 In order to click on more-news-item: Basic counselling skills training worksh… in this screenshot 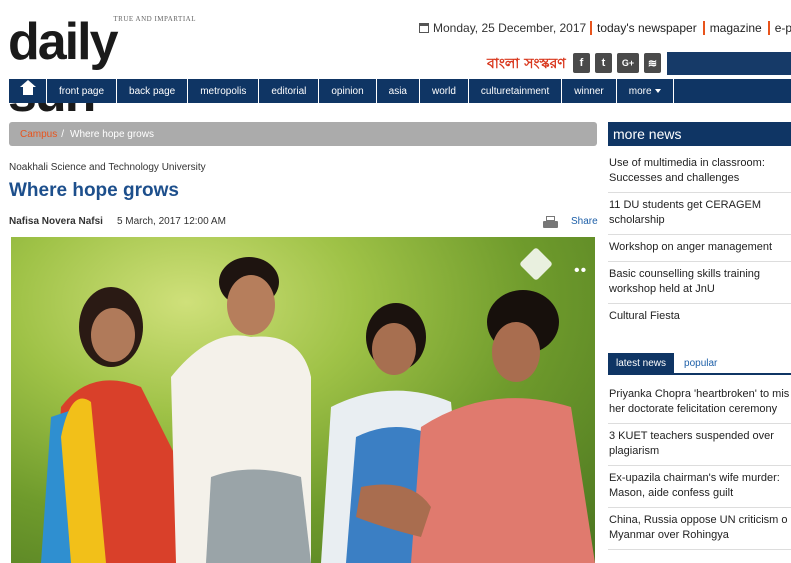, I will do `click(699, 283)`.